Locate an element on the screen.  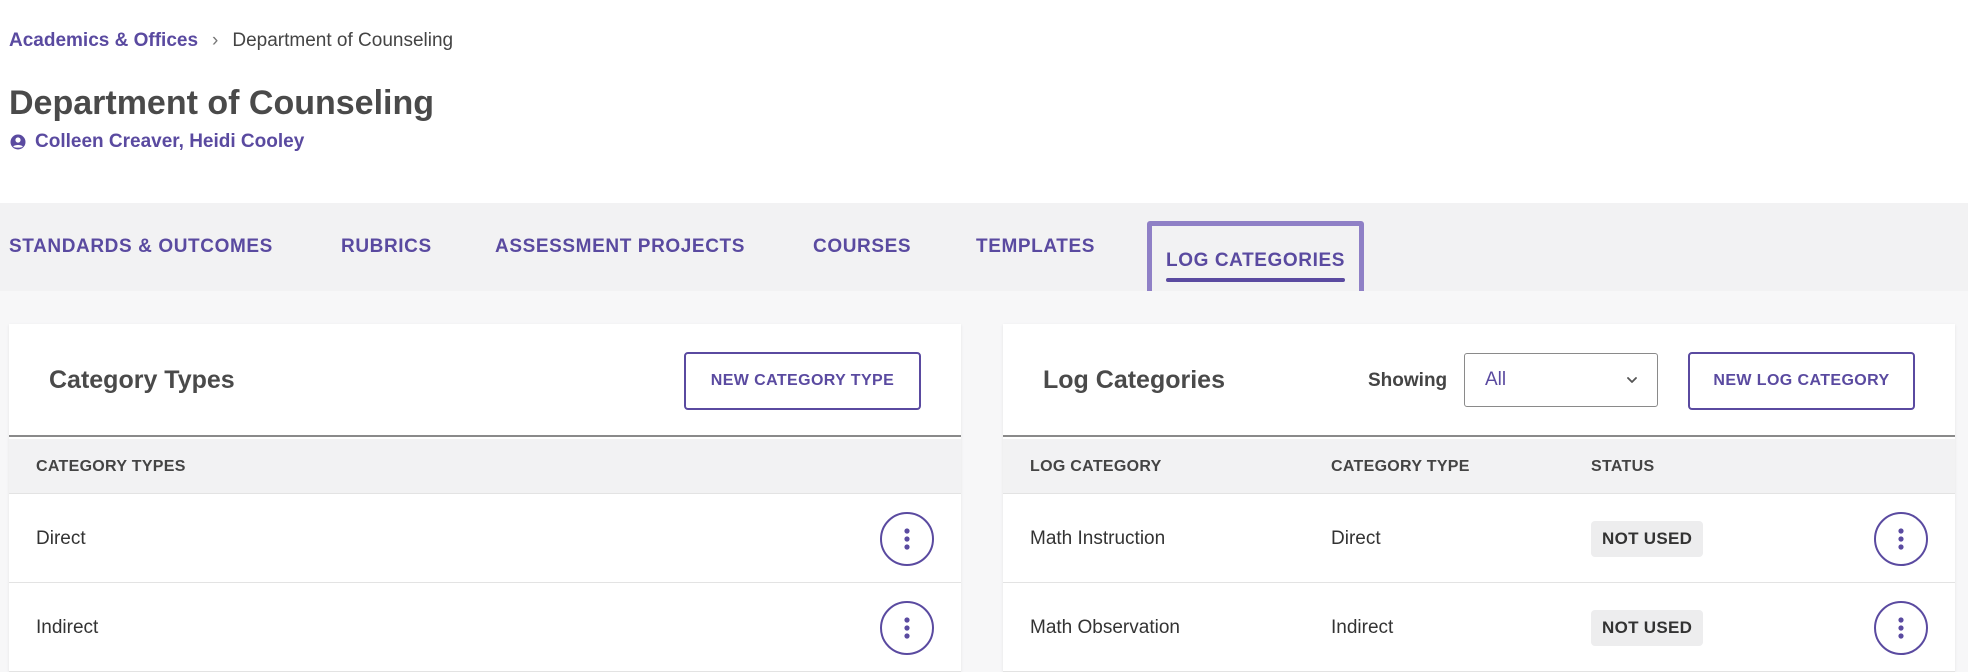
page-title: Department of Counseling is located at coordinates (222, 103).